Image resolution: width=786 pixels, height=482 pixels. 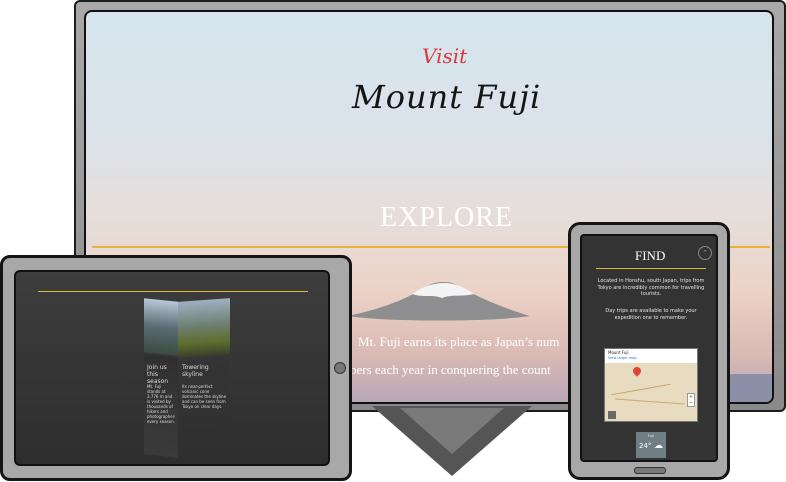 What do you see at coordinates (651, 268) in the screenshot?
I see `phone-divider` at bounding box center [651, 268].